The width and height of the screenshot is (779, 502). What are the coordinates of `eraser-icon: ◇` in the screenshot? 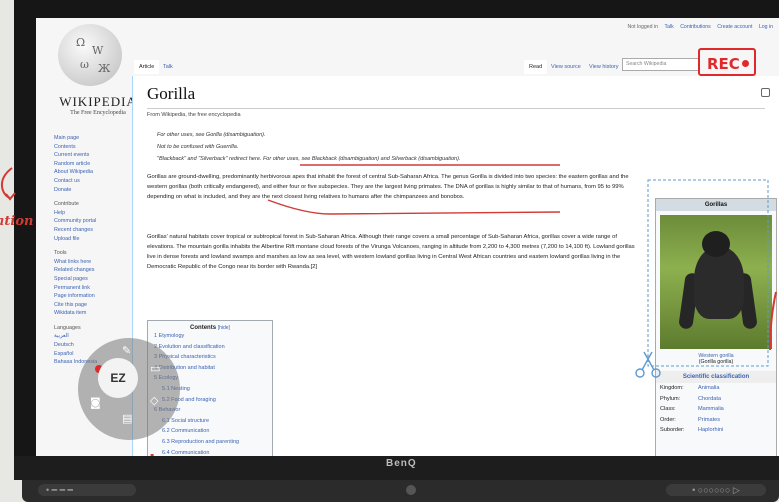 It's located at (154, 400).